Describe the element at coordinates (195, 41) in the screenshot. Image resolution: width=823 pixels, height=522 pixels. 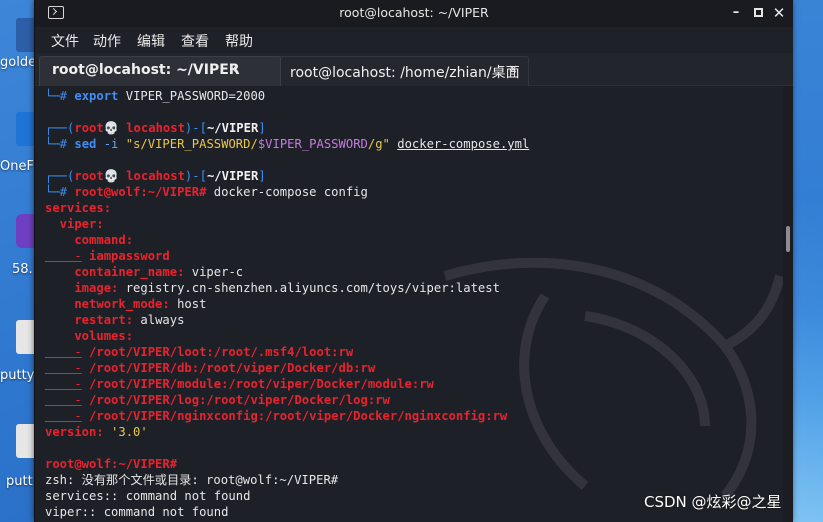
I see `menu-view: 查看` at that location.